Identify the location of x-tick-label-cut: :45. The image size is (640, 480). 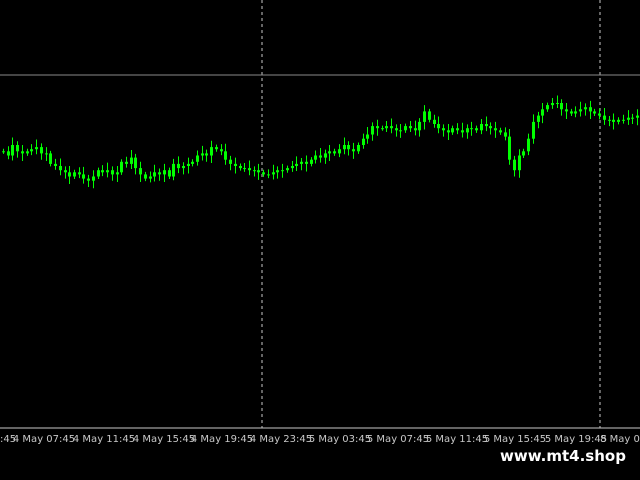
(8, 439).